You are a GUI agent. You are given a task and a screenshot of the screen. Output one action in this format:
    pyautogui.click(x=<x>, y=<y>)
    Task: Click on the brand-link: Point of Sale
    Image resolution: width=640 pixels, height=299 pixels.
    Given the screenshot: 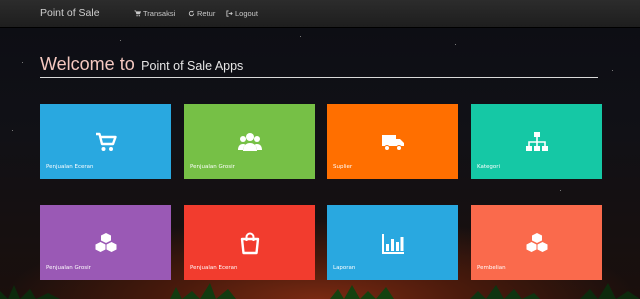 What is the action you would take?
    pyautogui.click(x=70, y=13)
    